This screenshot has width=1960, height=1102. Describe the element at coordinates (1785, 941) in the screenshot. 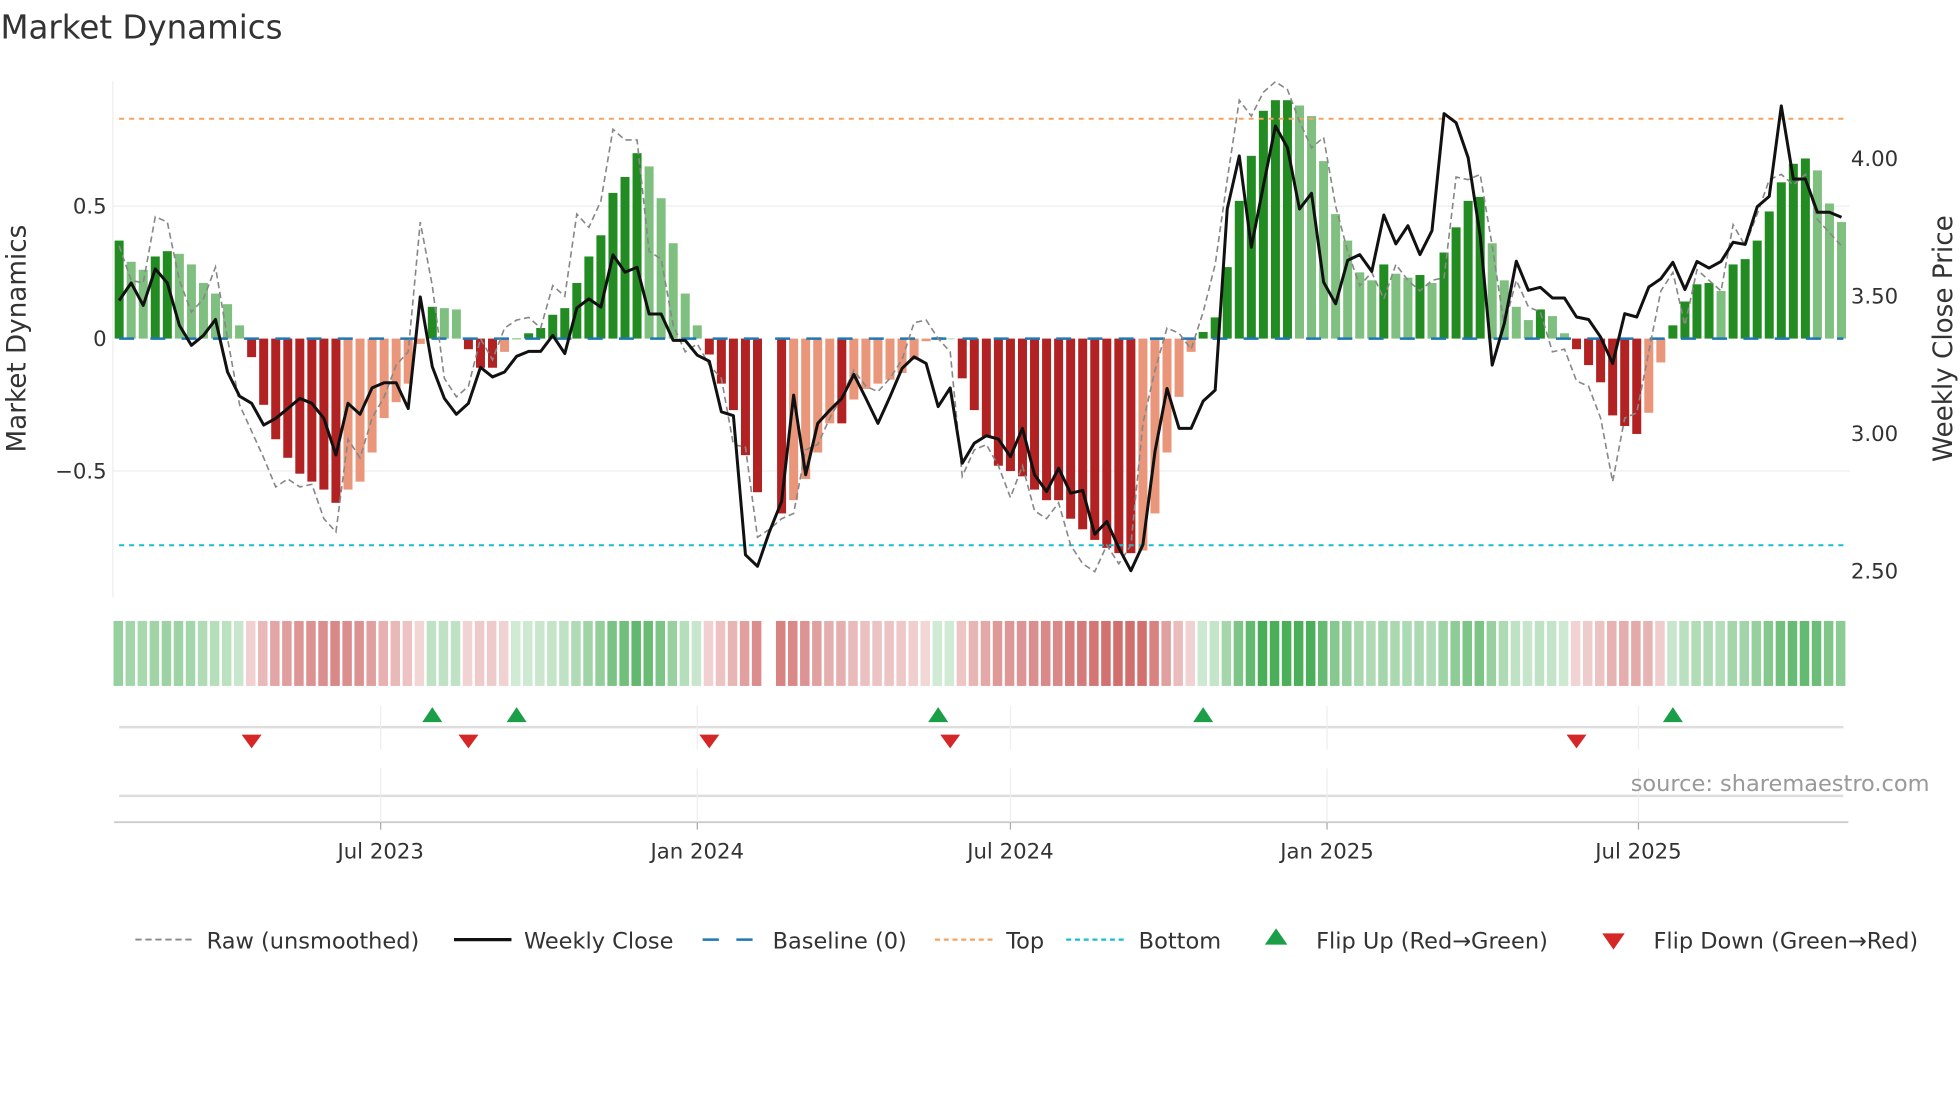

I see `legend-label: Flip Down (Green→Red)` at that location.